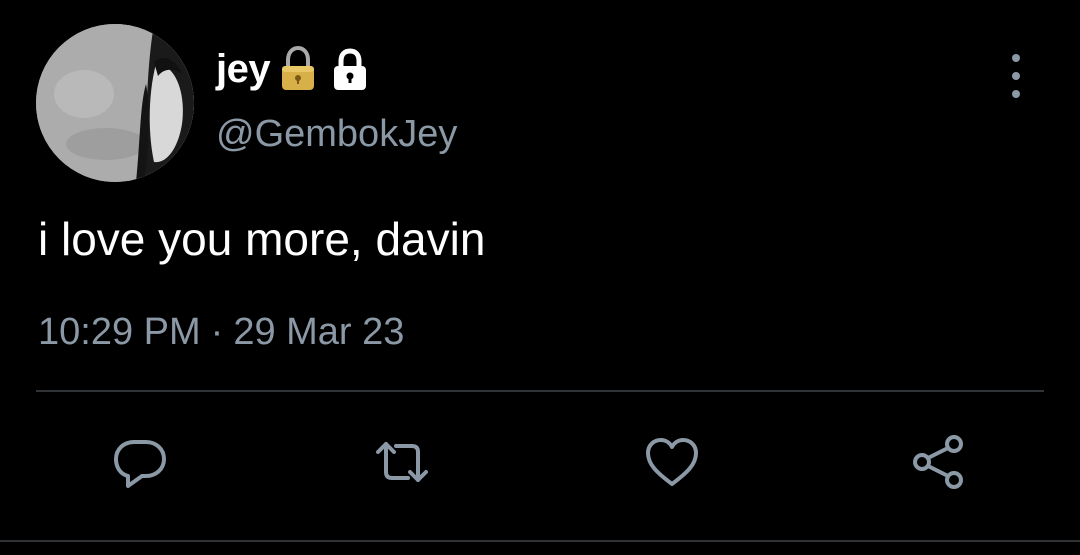 Image resolution: width=1080 pixels, height=555 pixels. What do you see at coordinates (243, 69) in the screenshot?
I see `display-name: jey` at bounding box center [243, 69].